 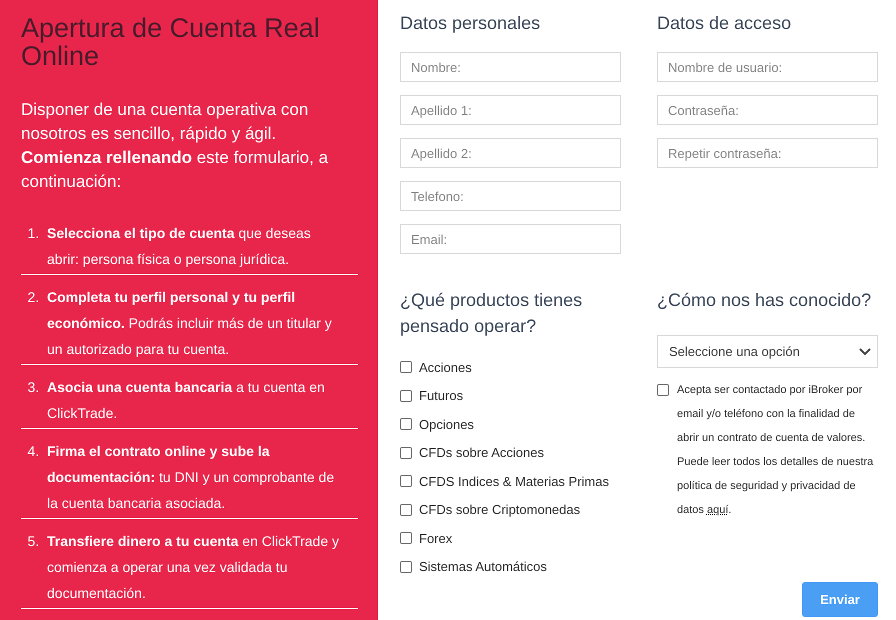 What do you see at coordinates (186, 400) in the screenshot?
I see `step-text: Asocia una cuenta bancaria a tu cuenta en ClickTrade.` at bounding box center [186, 400].